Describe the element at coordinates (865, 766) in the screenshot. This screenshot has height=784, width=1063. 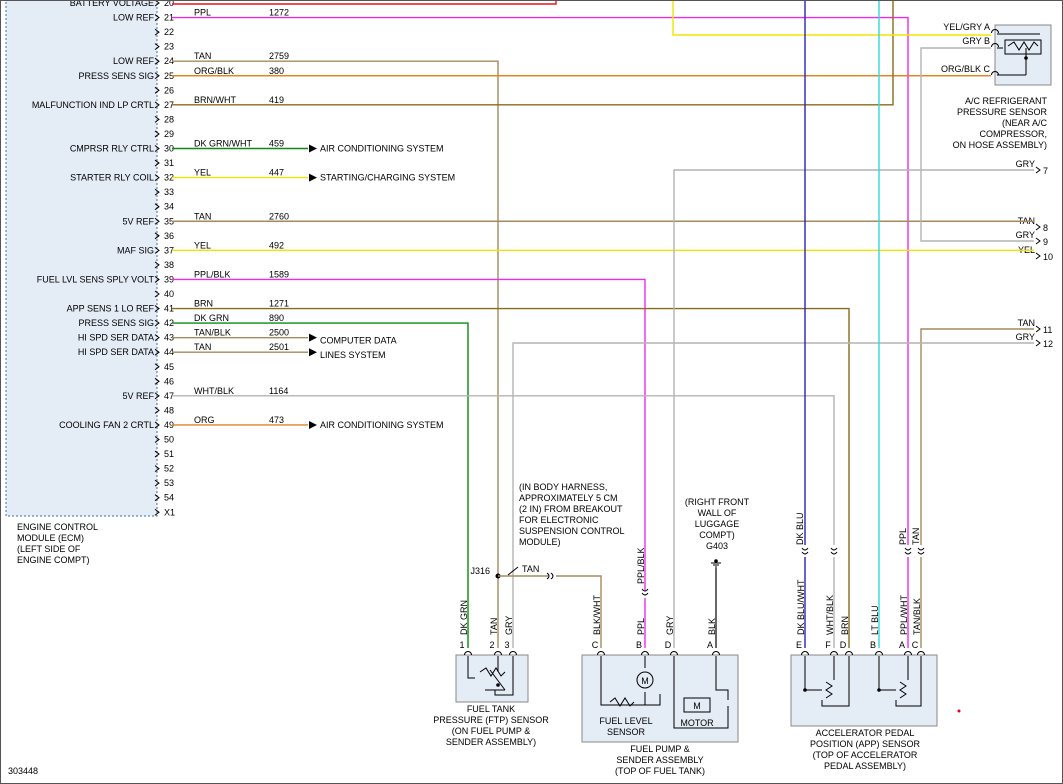
I see `app-sensor-label: PEDAL ASSEMBLY)` at that location.